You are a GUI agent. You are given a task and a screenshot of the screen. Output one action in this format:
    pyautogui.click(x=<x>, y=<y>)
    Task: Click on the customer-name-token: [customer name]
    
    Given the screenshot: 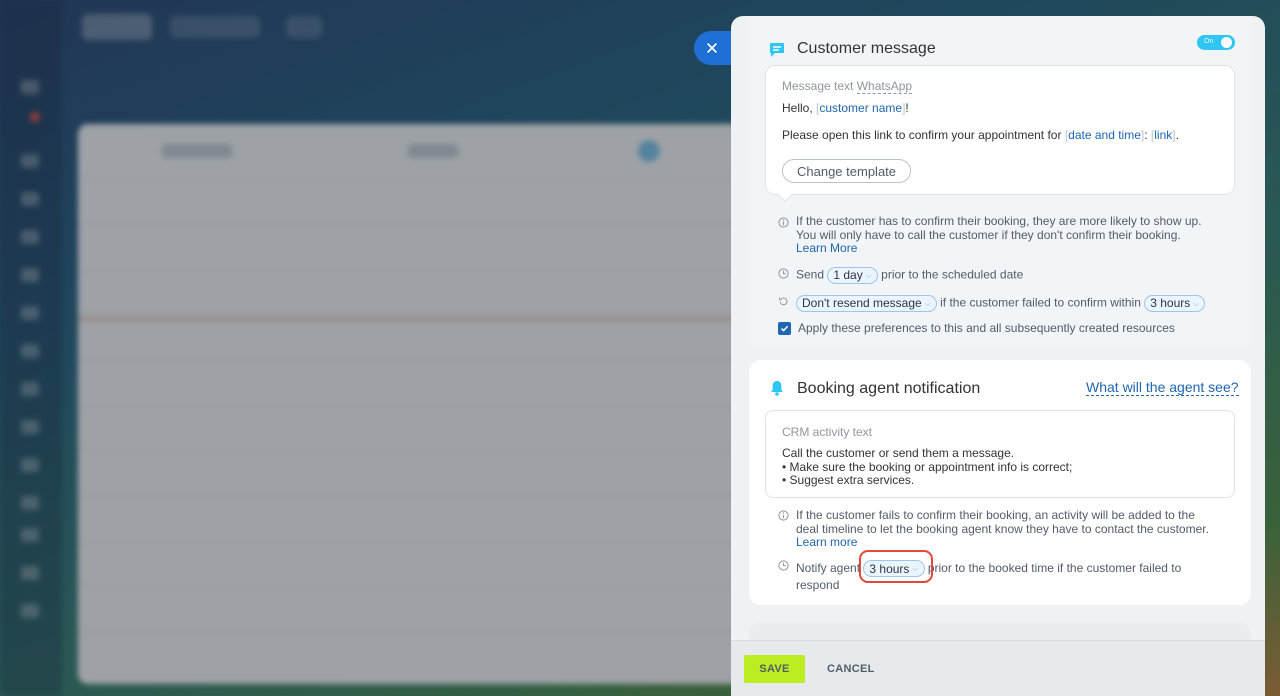 What is the action you would take?
    pyautogui.click(x=861, y=108)
    